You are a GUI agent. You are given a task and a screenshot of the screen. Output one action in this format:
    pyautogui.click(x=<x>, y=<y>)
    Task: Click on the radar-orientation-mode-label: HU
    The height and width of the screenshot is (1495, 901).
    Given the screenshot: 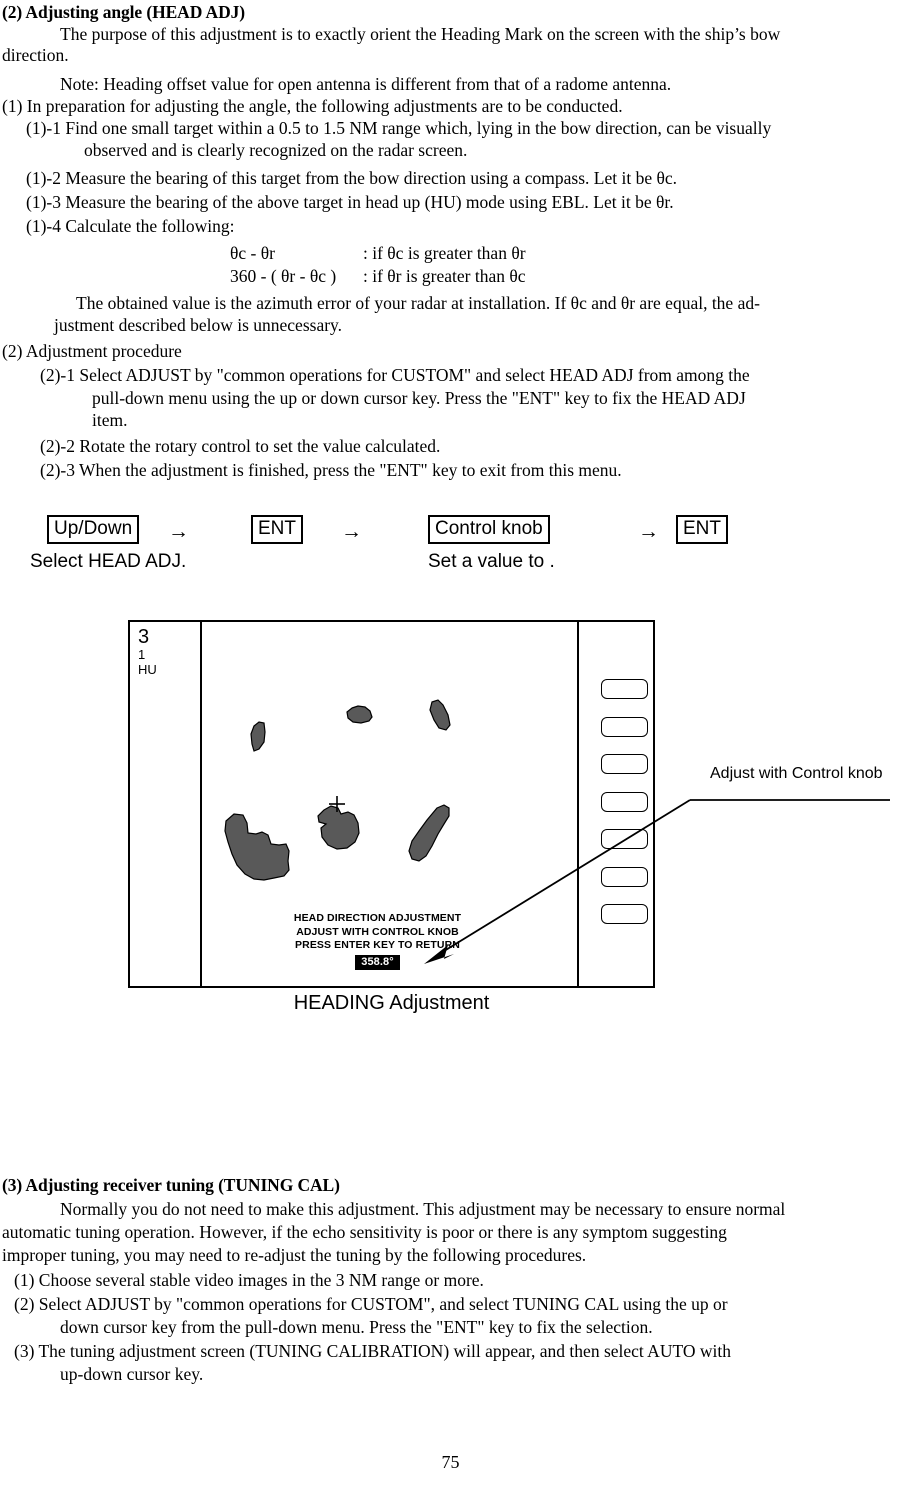 What is the action you would take?
    pyautogui.click(x=147, y=669)
    